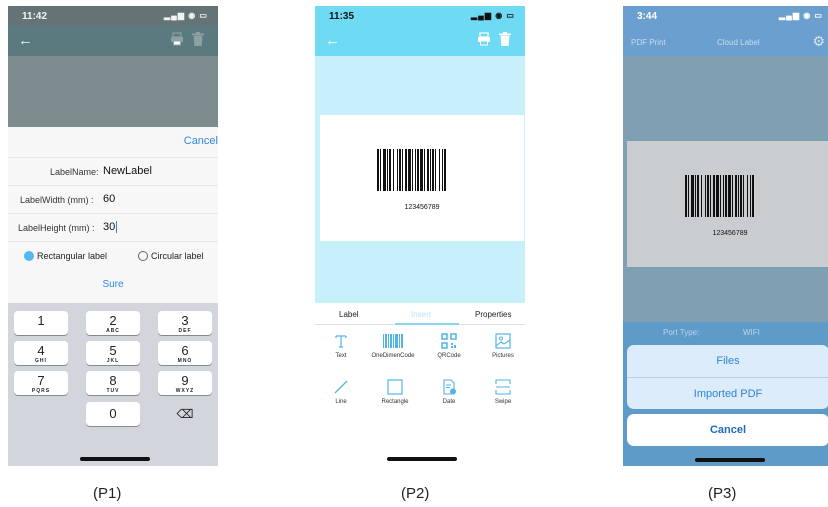 Image resolution: width=828 pixels, height=507 pixels. What do you see at coordinates (41, 323) in the screenshot?
I see `key-1: 1` at bounding box center [41, 323].